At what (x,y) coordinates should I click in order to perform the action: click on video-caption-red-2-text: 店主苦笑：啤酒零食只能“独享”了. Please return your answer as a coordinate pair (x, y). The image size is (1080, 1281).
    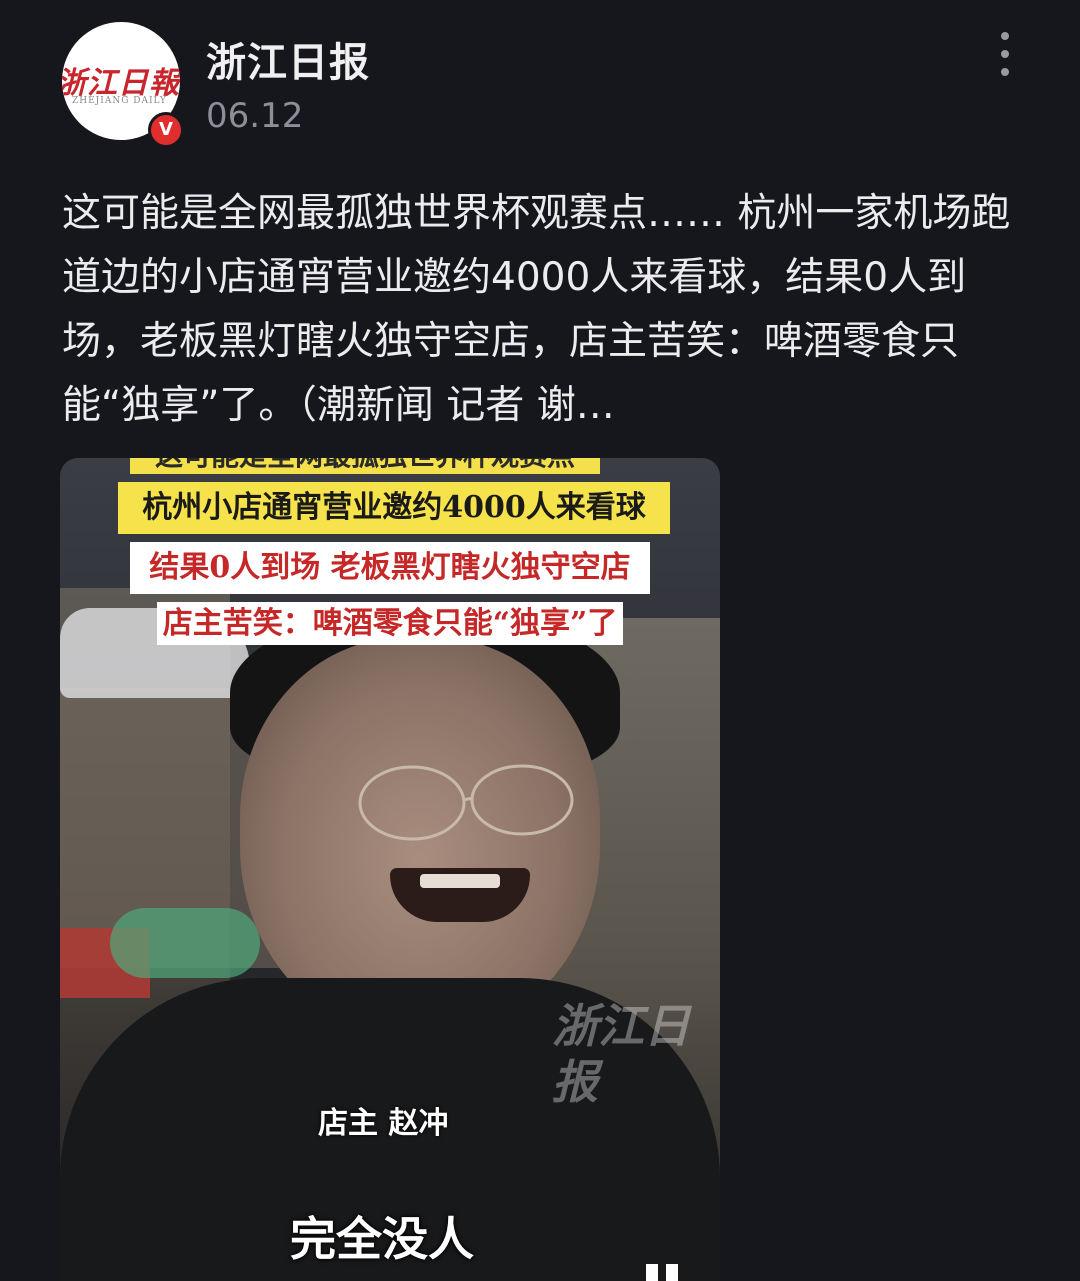
    Looking at the image, I should click on (390, 623).